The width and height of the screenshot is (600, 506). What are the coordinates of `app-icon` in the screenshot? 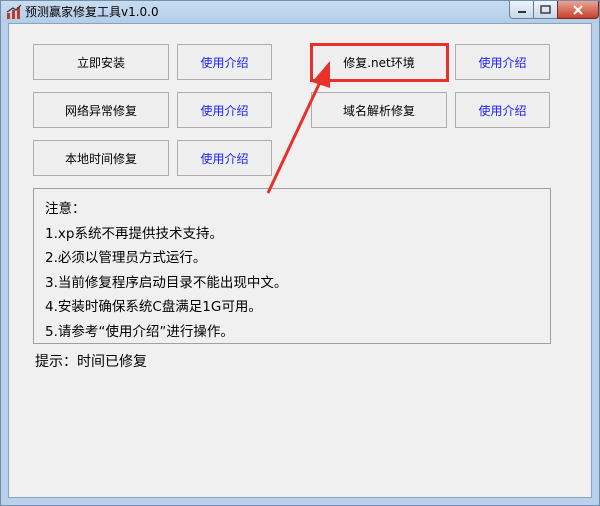 It's located at (14, 11).